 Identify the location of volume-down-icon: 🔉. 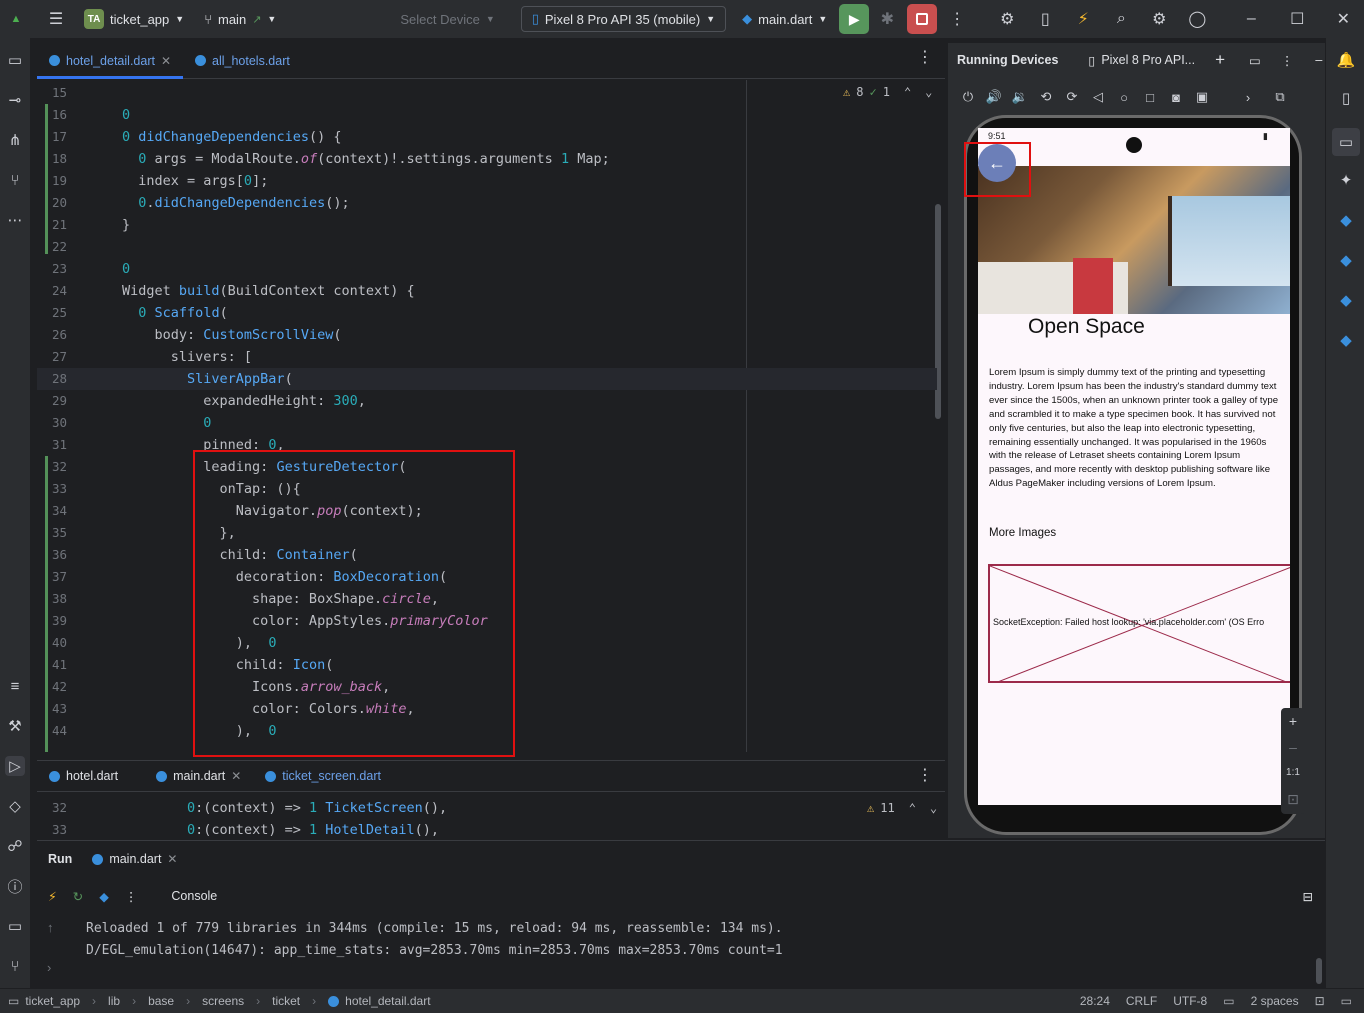
(1020, 97).